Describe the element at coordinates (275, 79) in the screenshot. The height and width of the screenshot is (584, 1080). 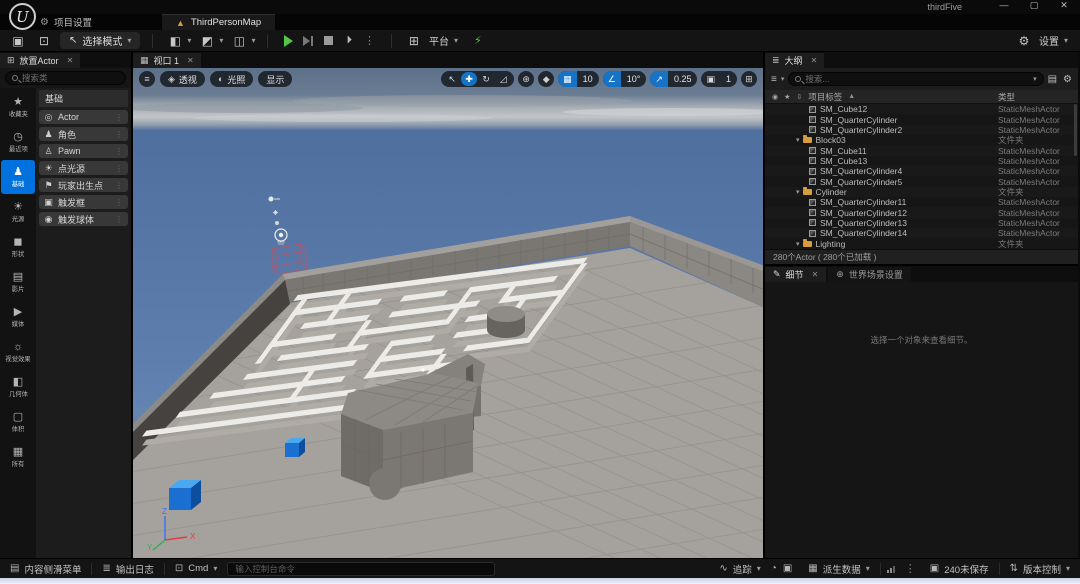
I see `show-dropdown: 显示` at that location.